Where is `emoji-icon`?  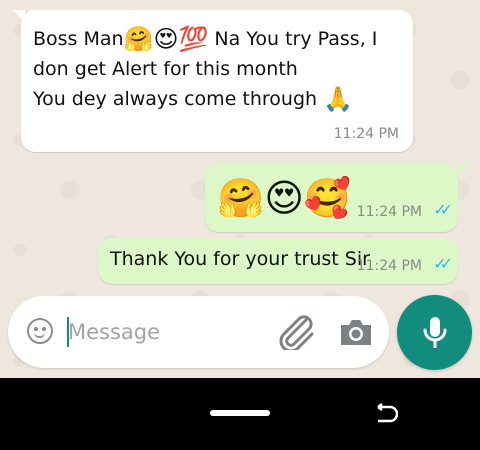 emoji-icon is located at coordinates (40, 331).